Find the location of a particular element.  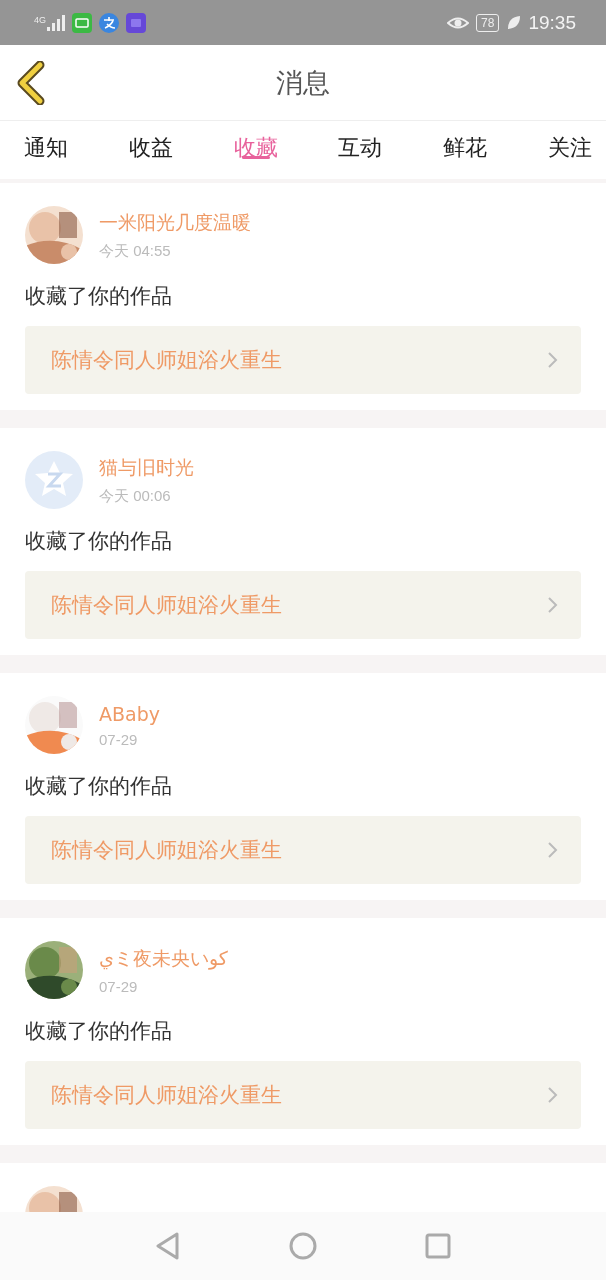

timestamp: 今天 00:06 is located at coordinates (135, 496).